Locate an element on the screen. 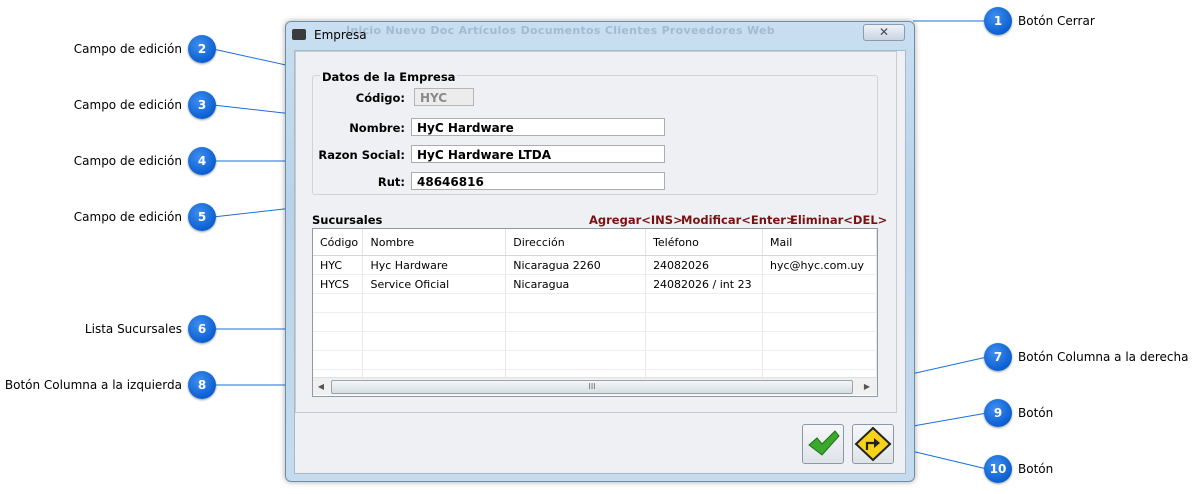 This screenshot has width=1197, height=494. callout-badge-5: 5 is located at coordinates (202, 217).